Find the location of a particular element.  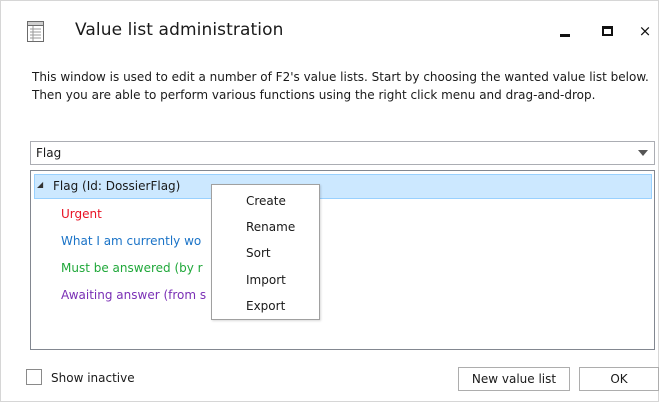

new-value-list-button: New value list is located at coordinates (514, 379).